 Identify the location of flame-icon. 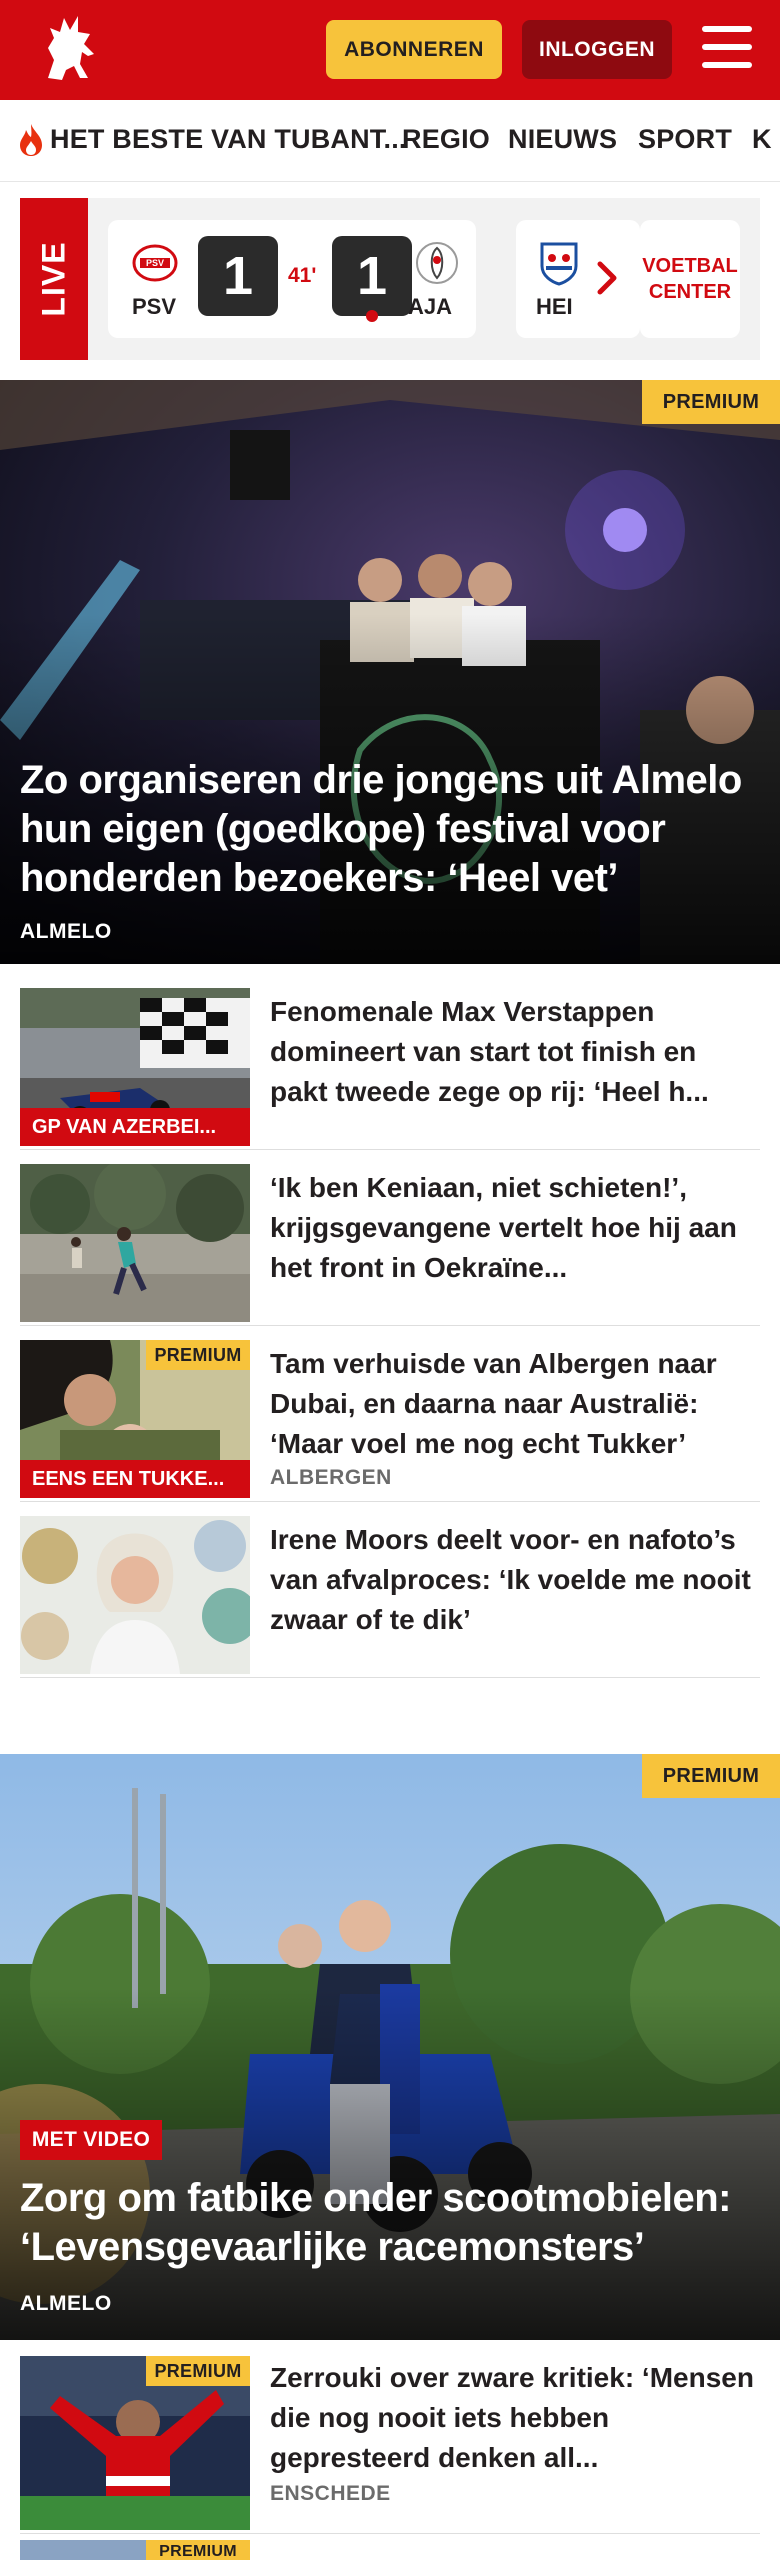
(31, 140).